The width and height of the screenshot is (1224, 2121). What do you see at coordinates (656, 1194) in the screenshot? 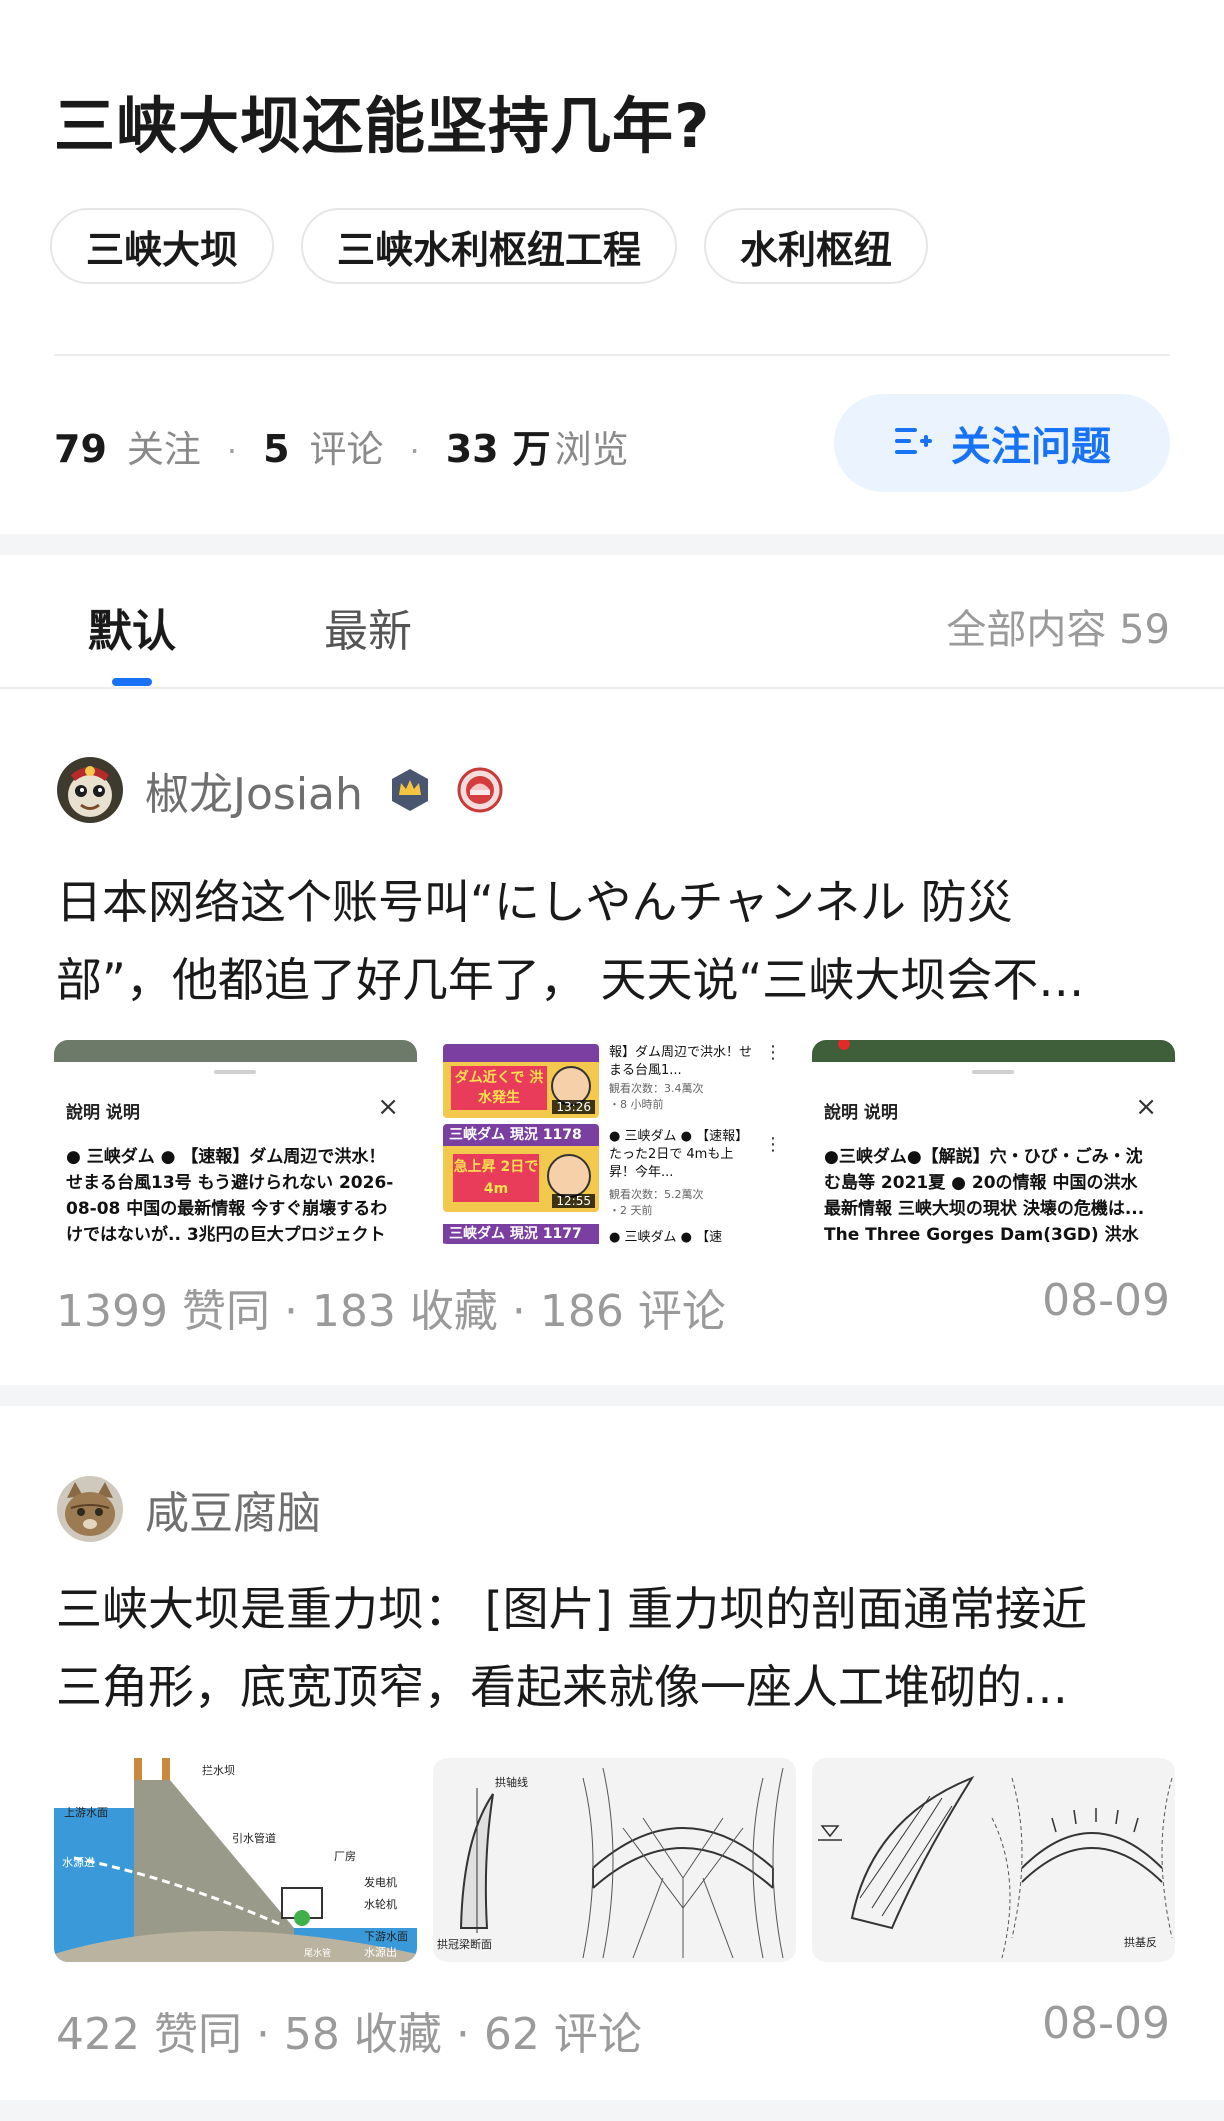
I see `video-views: 観看次数：5.2萬次` at bounding box center [656, 1194].